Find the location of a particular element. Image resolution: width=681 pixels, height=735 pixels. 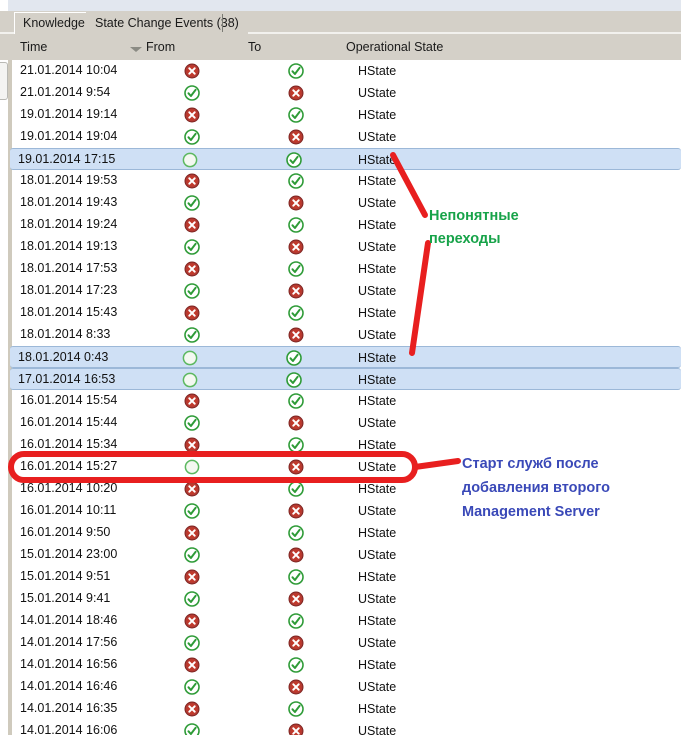

table-row: 18.01.2014 19:43 UState is located at coordinates (346, 203).